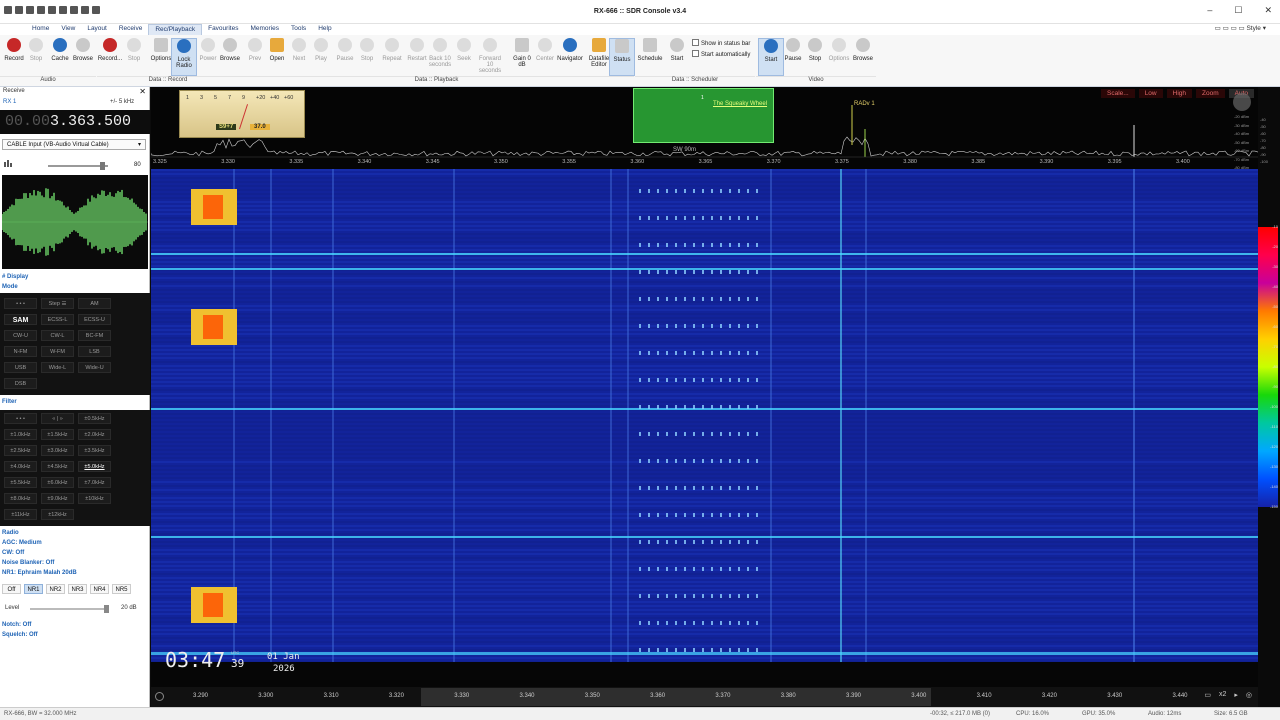 The image size is (1280, 720). What do you see at coordinates (94, 418) in the screenshot?
I see `0-5khz-button: ±0.5kHz` at bounding box center [94, 418].